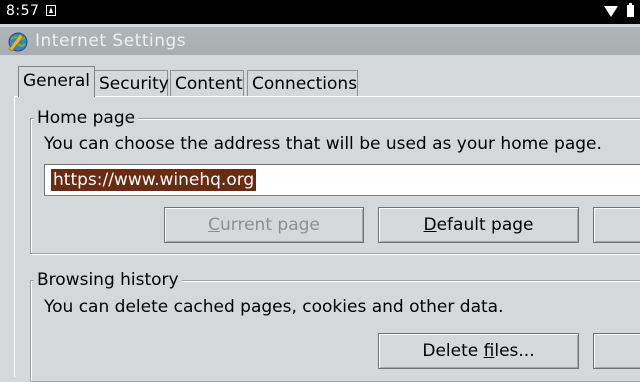 This screenshot has width=640, height=382. Describe the element at coordinates (51, 10) in the screenshot. I see `notification-icon` at that location.